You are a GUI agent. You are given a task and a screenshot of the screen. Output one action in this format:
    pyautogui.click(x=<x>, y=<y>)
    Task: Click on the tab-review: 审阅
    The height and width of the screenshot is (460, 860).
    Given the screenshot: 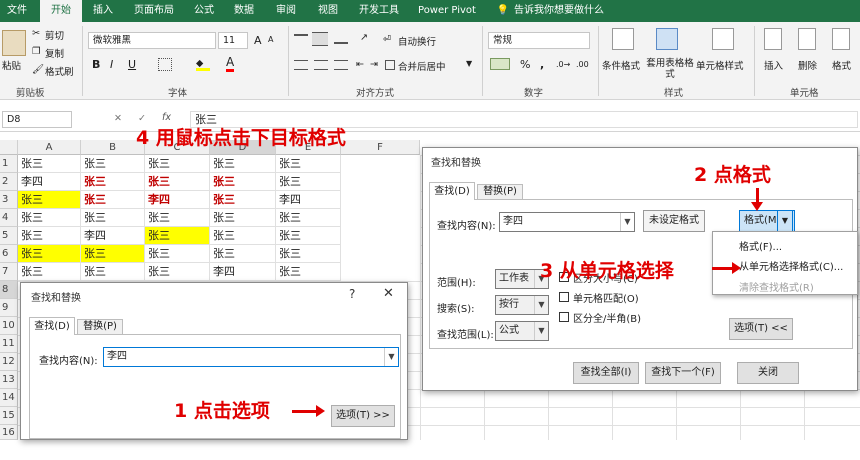 What is the action you would take?
    pyautogui.click(x=286, y=11)
    